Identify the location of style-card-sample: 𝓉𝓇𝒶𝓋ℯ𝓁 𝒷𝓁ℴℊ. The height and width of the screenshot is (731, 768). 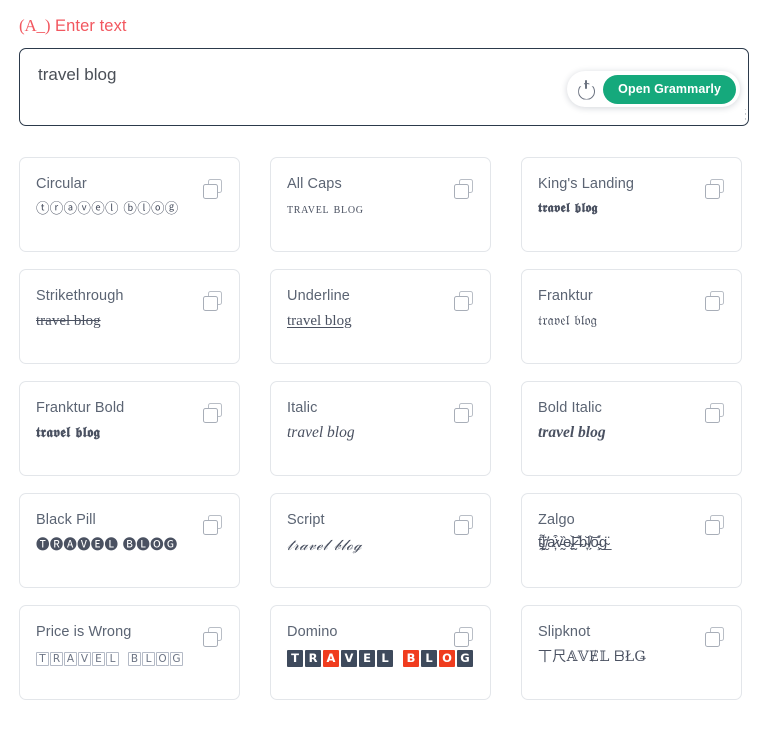
(325, 545).